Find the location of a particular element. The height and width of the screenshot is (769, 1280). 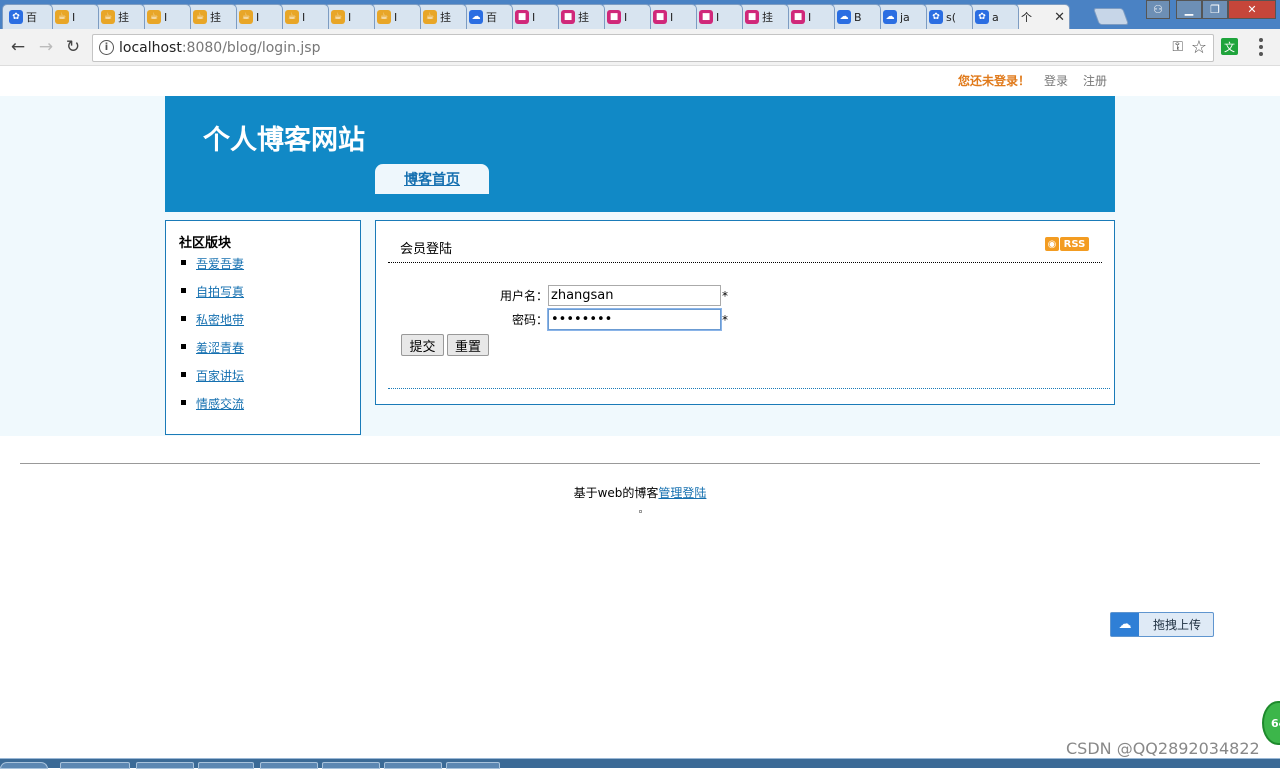

rss-label: RSS is located at coordinates (1074, 244).